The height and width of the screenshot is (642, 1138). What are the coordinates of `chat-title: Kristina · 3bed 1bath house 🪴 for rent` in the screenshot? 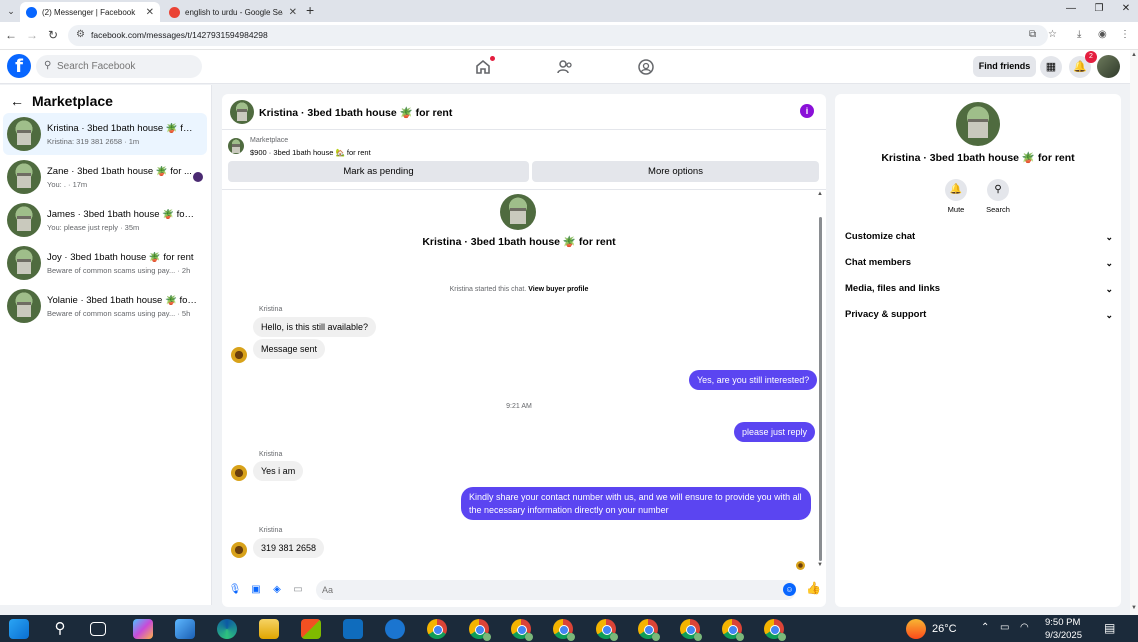 It's located at (355, 112).